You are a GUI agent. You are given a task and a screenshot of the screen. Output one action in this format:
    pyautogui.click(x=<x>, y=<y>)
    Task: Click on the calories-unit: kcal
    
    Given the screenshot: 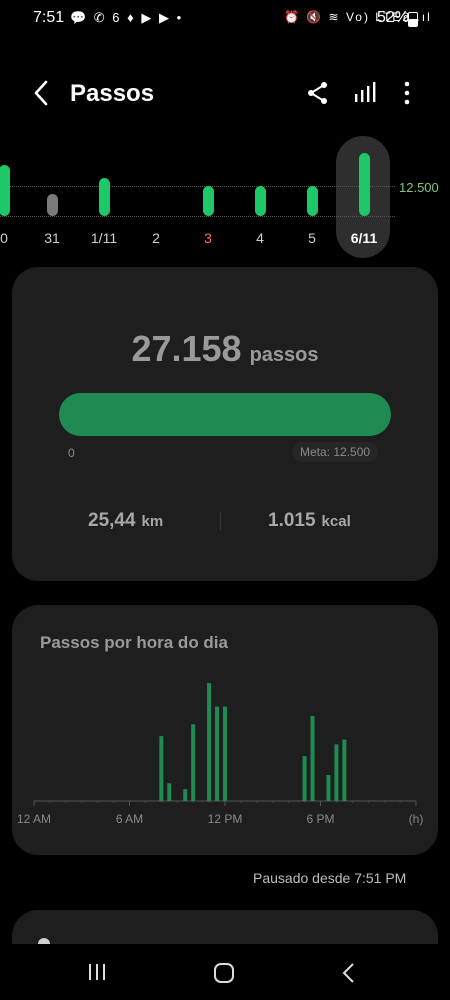 What is the action you would take?
    pyautogui.click(x=336, y=521)
    